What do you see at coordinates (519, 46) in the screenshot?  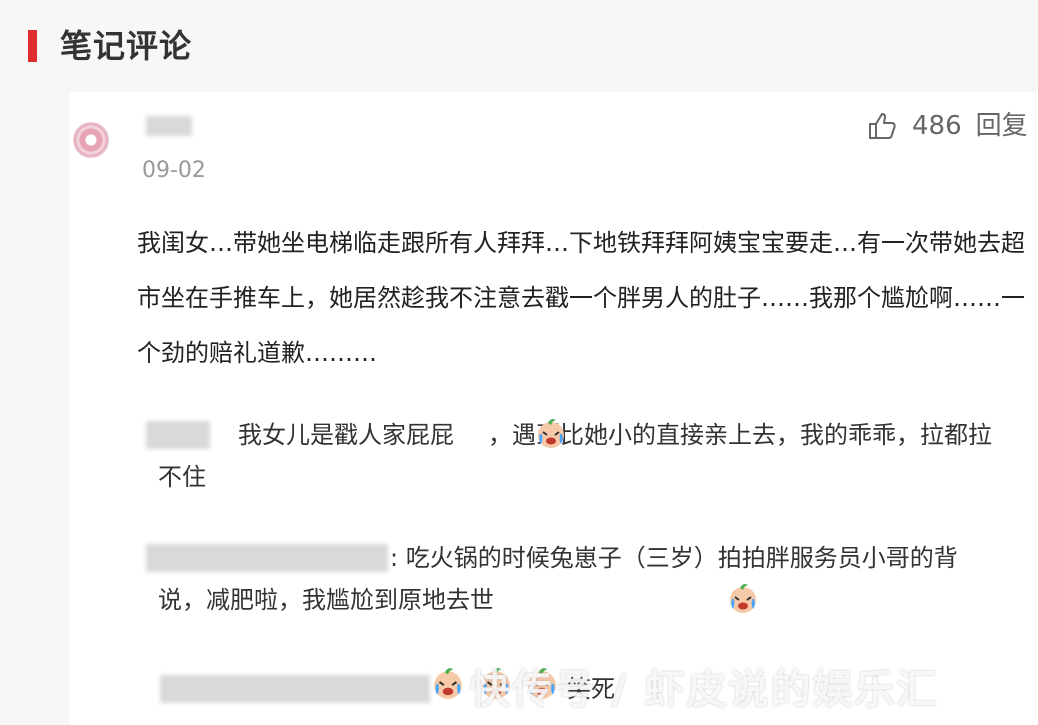 I see `section-header: 笔记评论` at bounding box center [519, 46].